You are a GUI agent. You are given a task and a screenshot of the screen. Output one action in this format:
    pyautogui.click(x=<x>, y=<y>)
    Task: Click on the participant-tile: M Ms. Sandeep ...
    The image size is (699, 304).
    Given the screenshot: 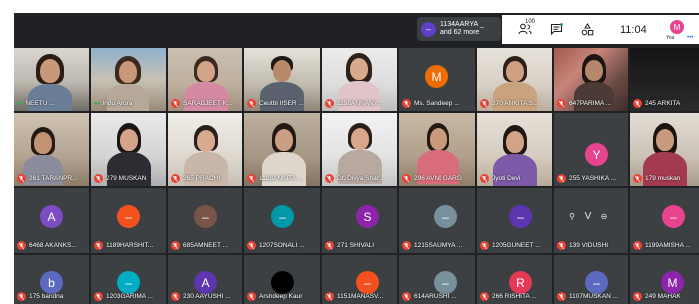 What is the action you would take?
    pyautogui.click(x=437, y=79)
    